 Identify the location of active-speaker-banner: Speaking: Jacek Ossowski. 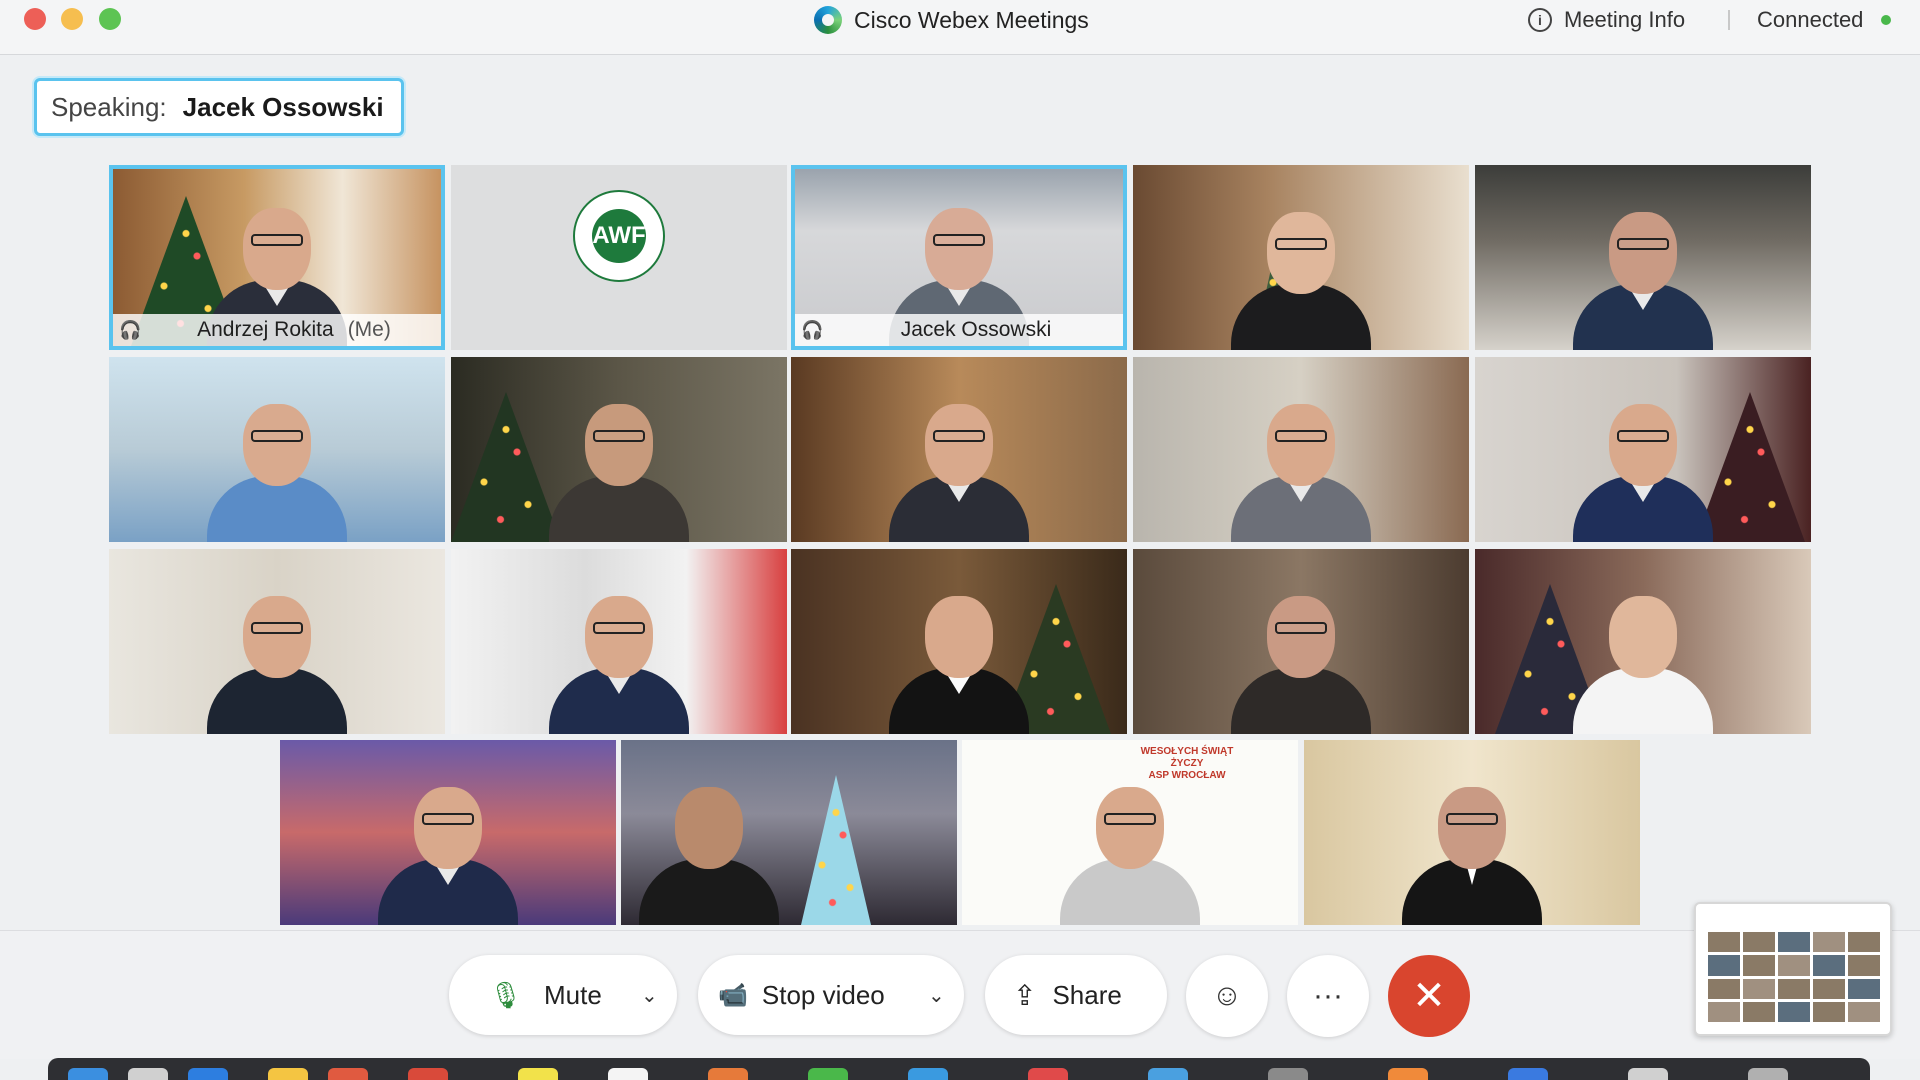
(219, 107).